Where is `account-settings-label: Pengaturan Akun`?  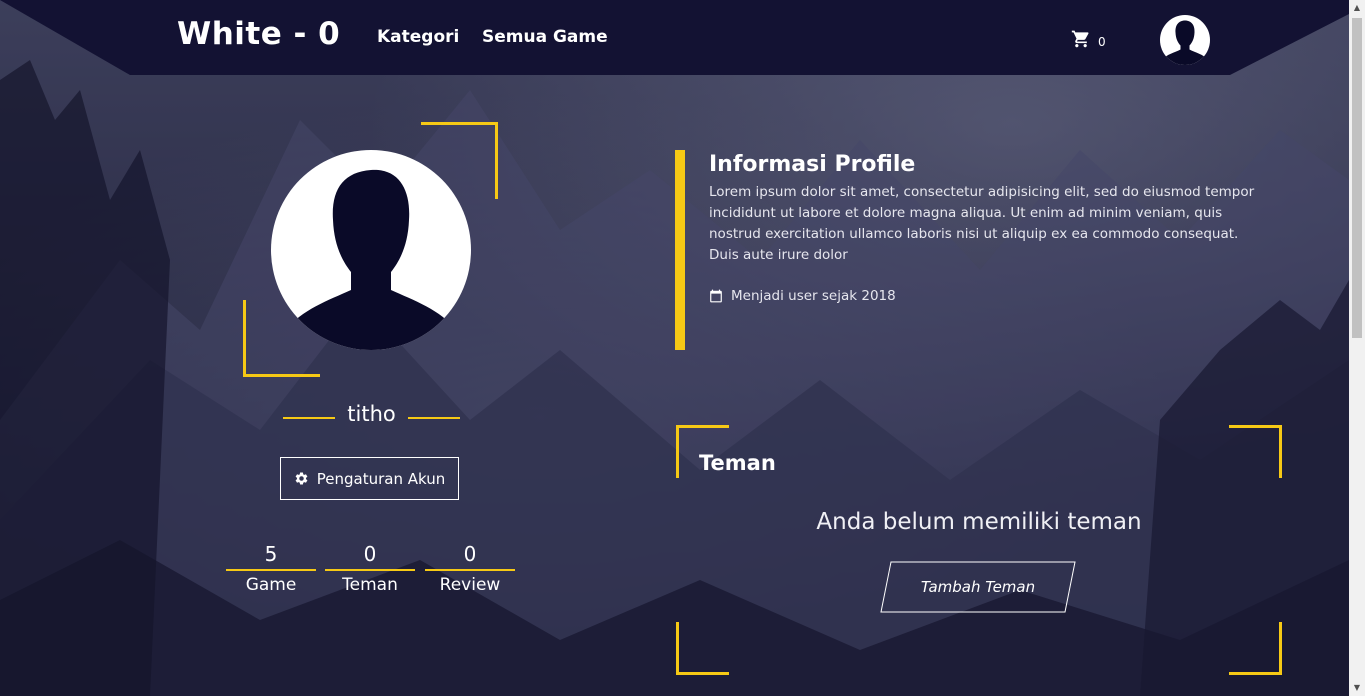
account-settings-label: Pengaturan Akun is located at coordinates (381, 478).